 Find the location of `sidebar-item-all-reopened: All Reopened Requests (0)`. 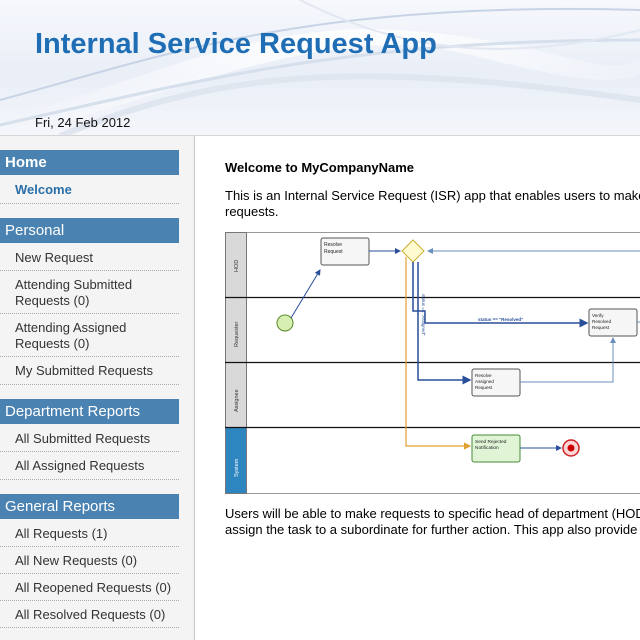

sidebar-item-all-reopened: All Reopened Requests (0) is located at coordinates (97, 588).